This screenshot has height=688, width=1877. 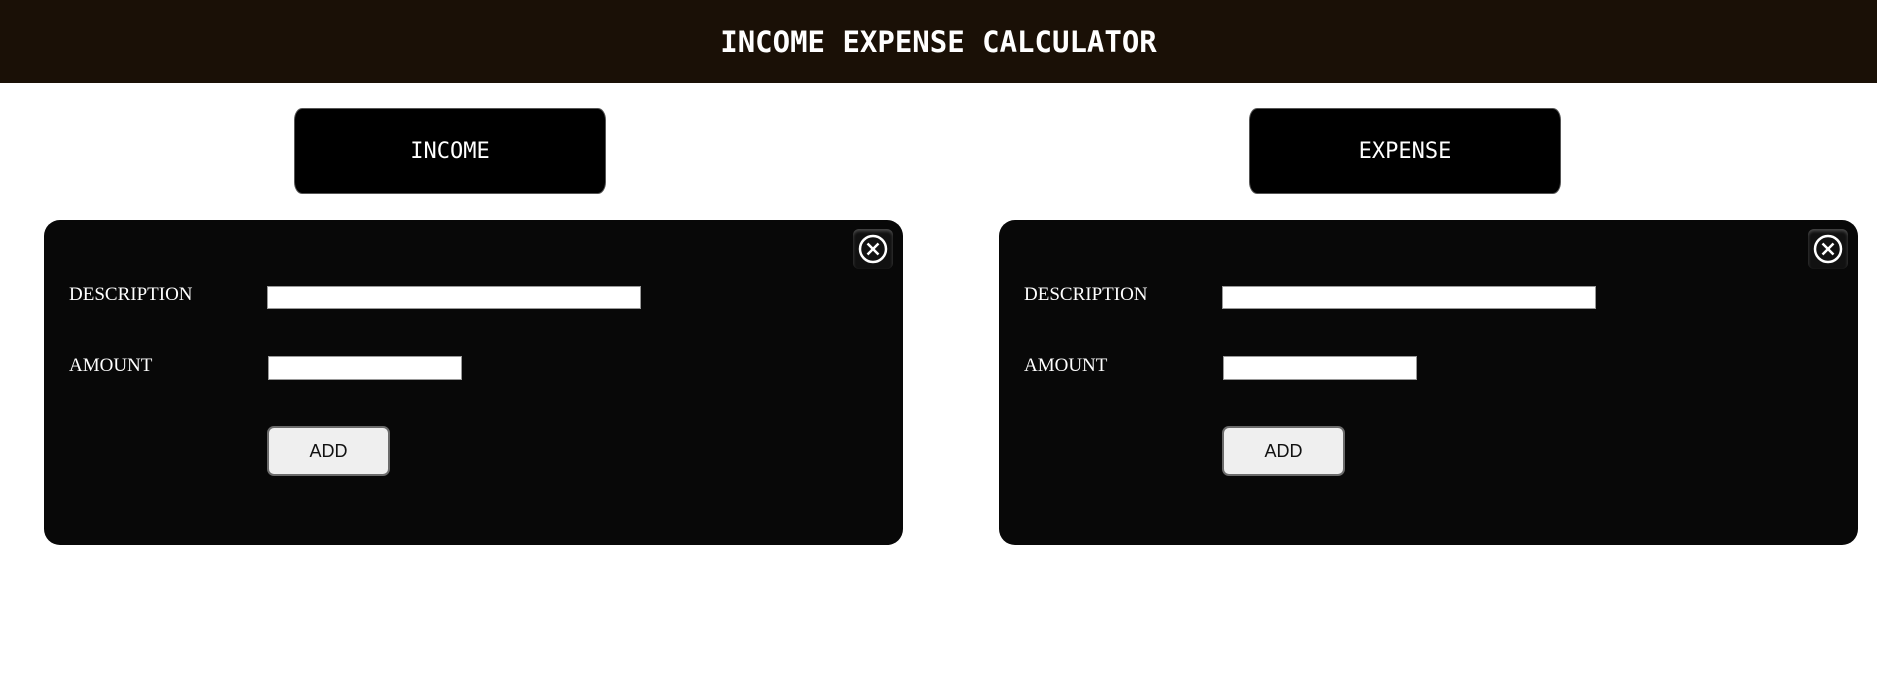 I want to click on app-header: INCOME EXPENSE CALCULATOR, so click(x=938, y=41).